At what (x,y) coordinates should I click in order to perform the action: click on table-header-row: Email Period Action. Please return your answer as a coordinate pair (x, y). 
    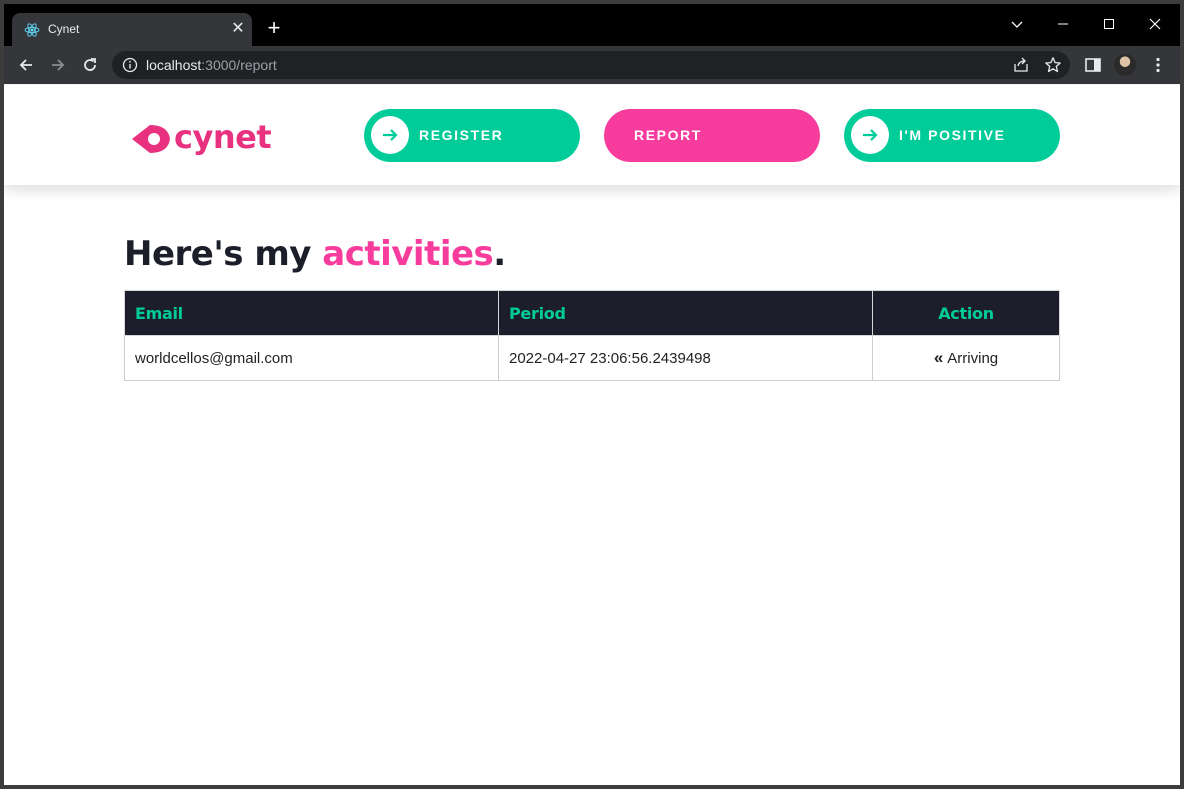
    Looking at the image, I should click on (592, 313).